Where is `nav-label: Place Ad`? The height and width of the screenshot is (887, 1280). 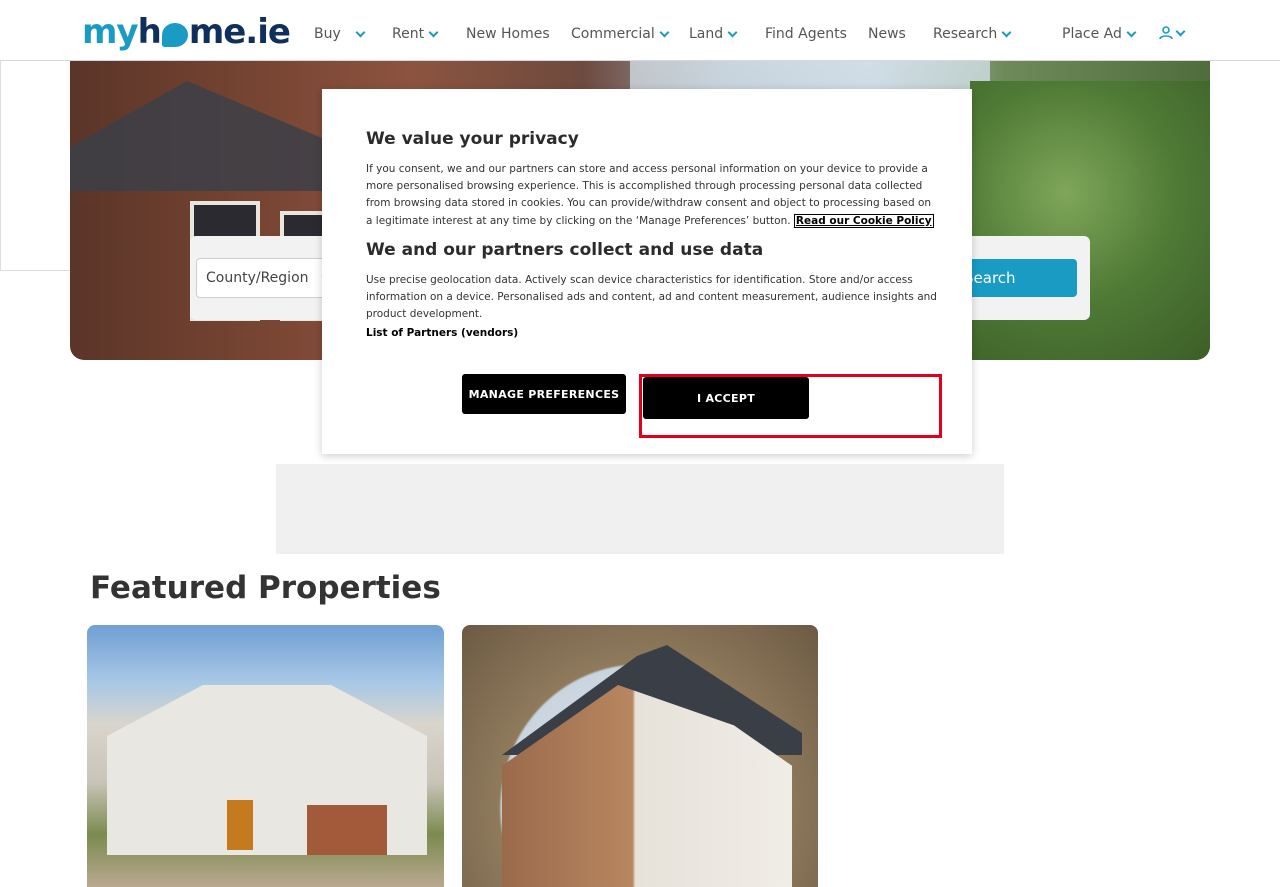 nav-label: Place Ad is located at coordinates (1092, 34).